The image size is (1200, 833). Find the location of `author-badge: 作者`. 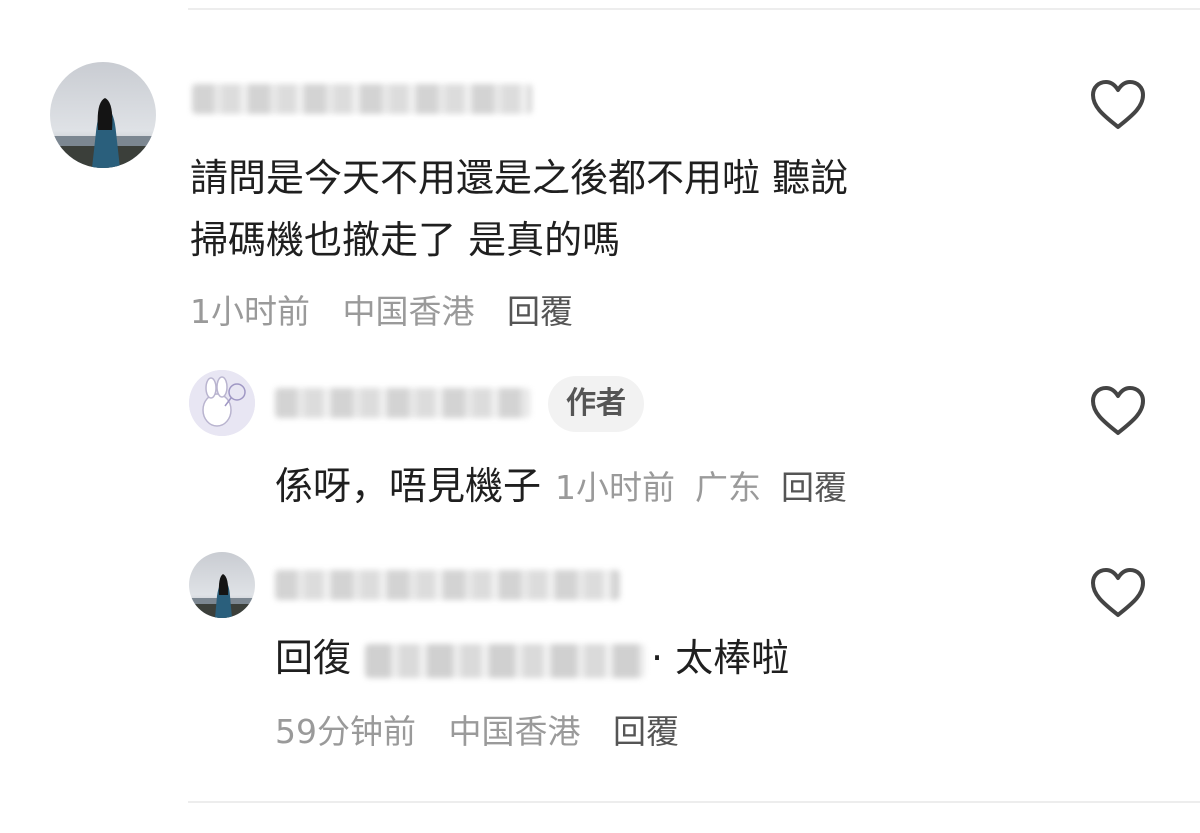

author-badge: 作者 is located at coordinates (596, 404).